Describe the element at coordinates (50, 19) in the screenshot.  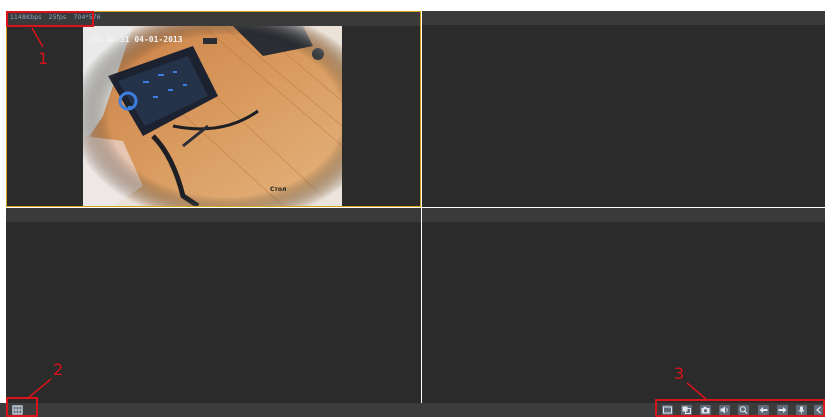
I see `annotation-box-stream-stats` at that location.